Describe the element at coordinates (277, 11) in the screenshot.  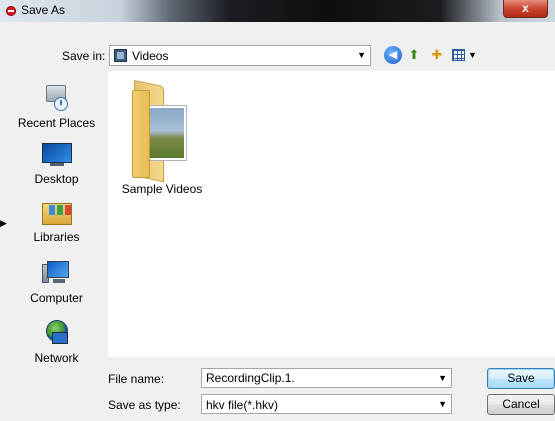
I see `title-bar: Save As x` at that location.